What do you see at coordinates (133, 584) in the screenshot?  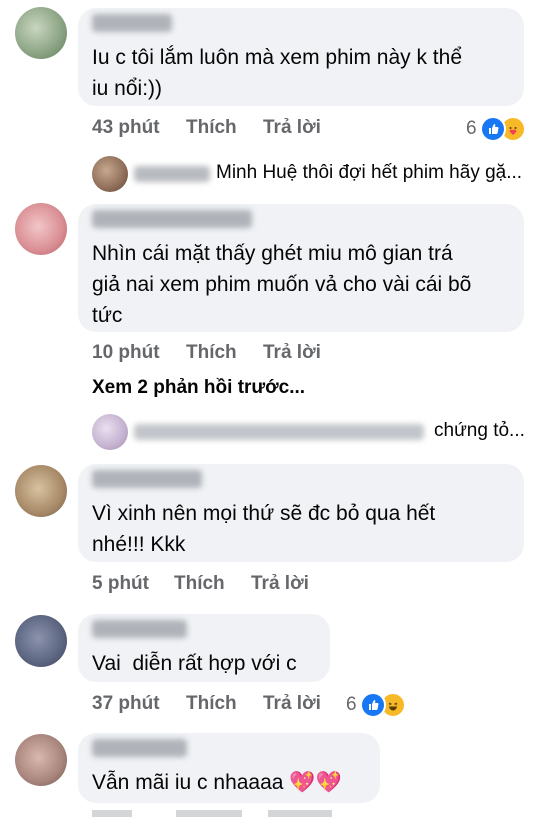 I see `comment-time: 5 phút` at bounding box center [133, 584].